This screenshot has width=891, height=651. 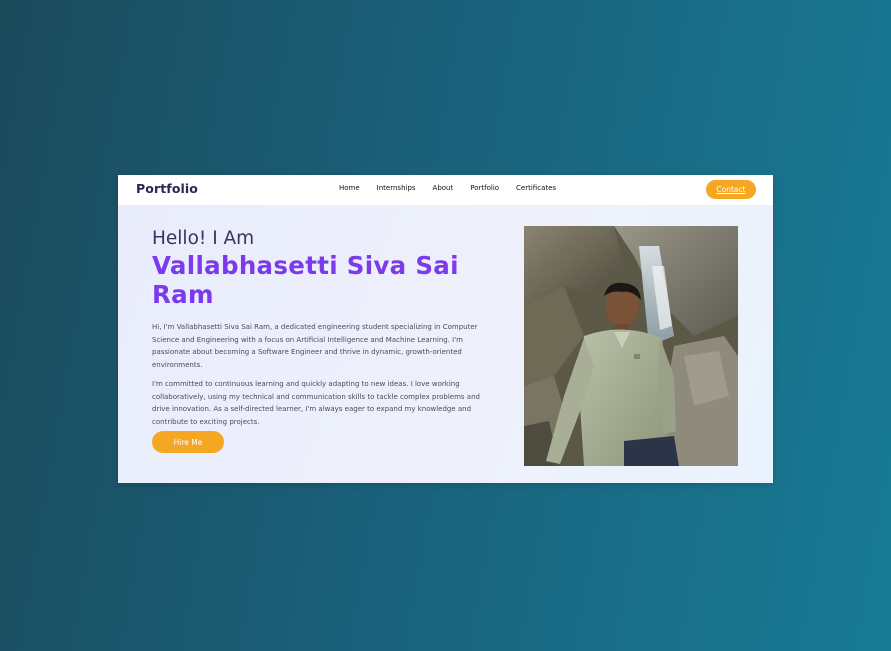 What do you see at coordinates (188, 442) in the screenshot?
I see `hire-me-button: Hire Me` at bounding box center [188, 442].